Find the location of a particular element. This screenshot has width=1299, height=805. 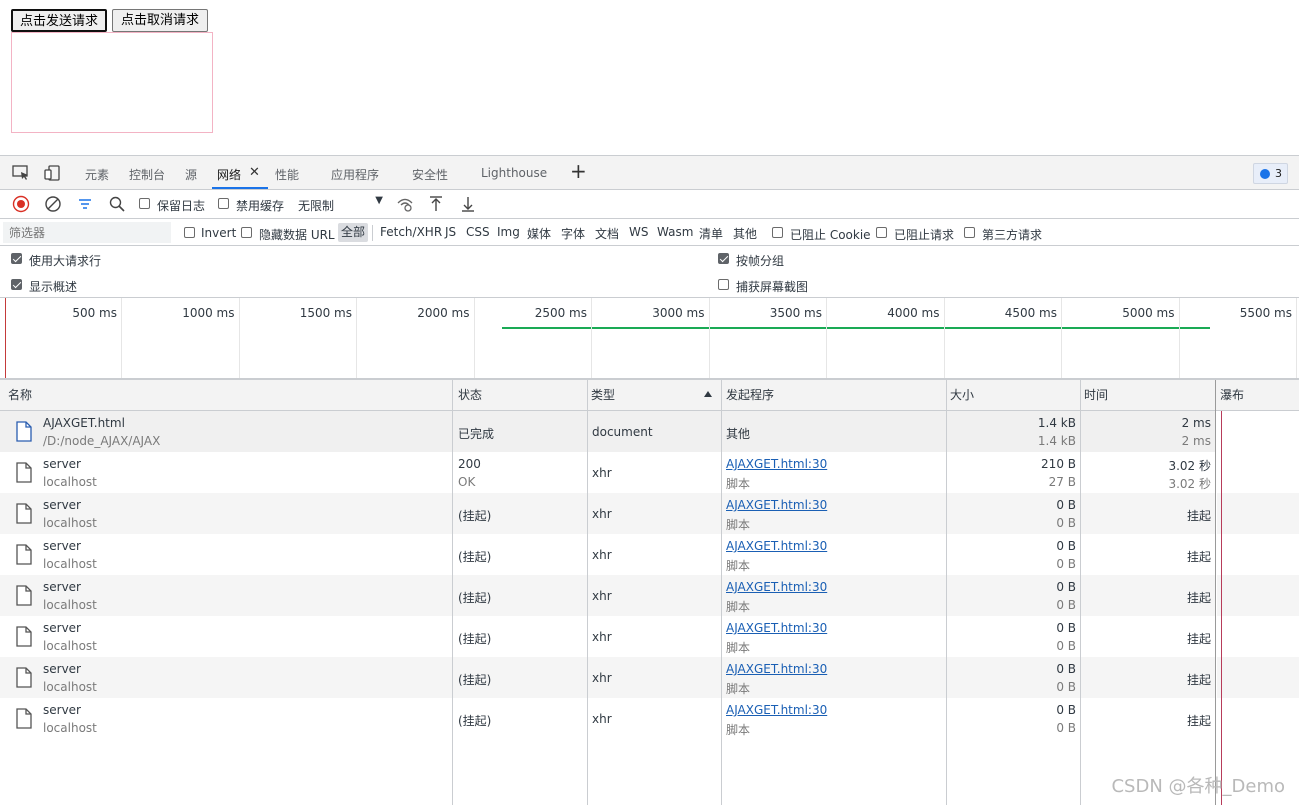

column-time: 时间 is located at coordinates (1094, 395).